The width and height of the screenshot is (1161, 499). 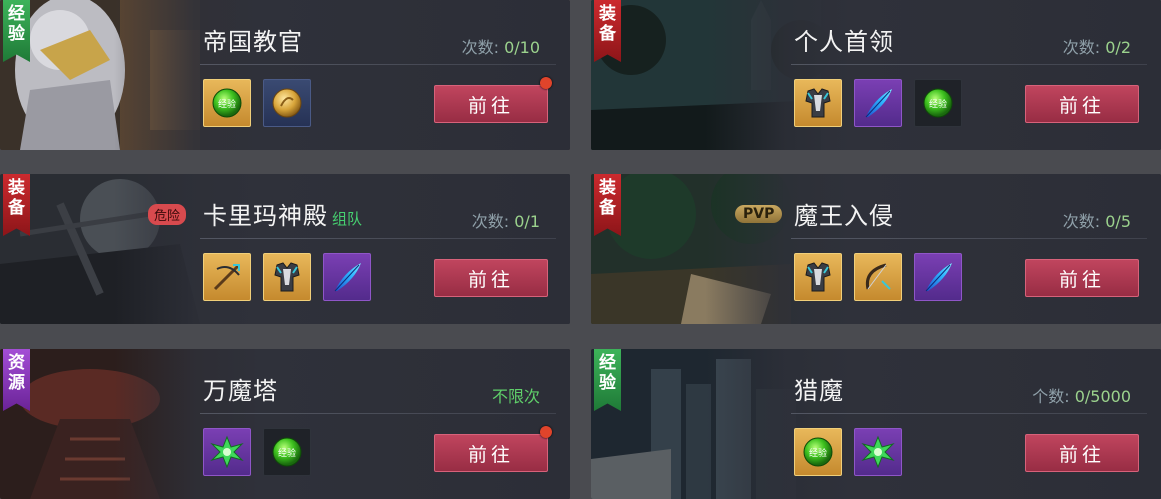 I want to click on danger-badge: 危险, so click(x=167, y=214).